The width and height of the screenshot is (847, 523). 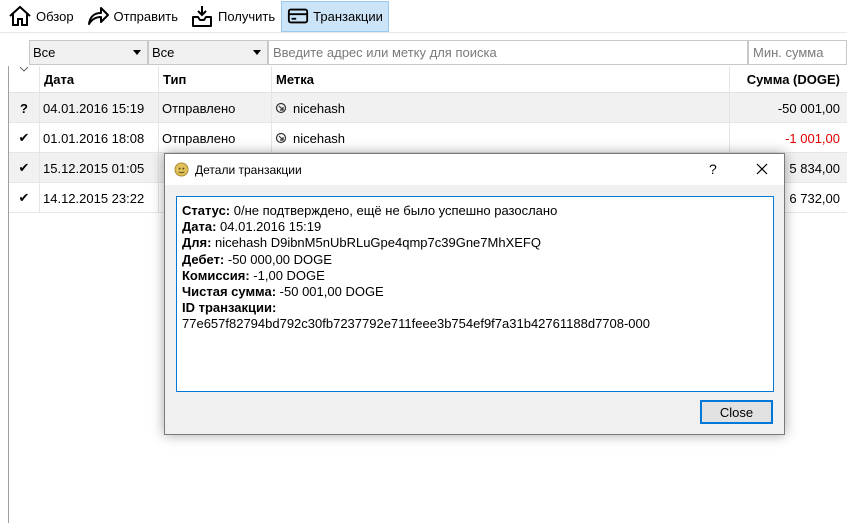 What do you see at coordinates (253, 275) in the screenshot?
I see `detail-fee: Комиссия: -1,00 DOGE` at bounding box center [253, 275].